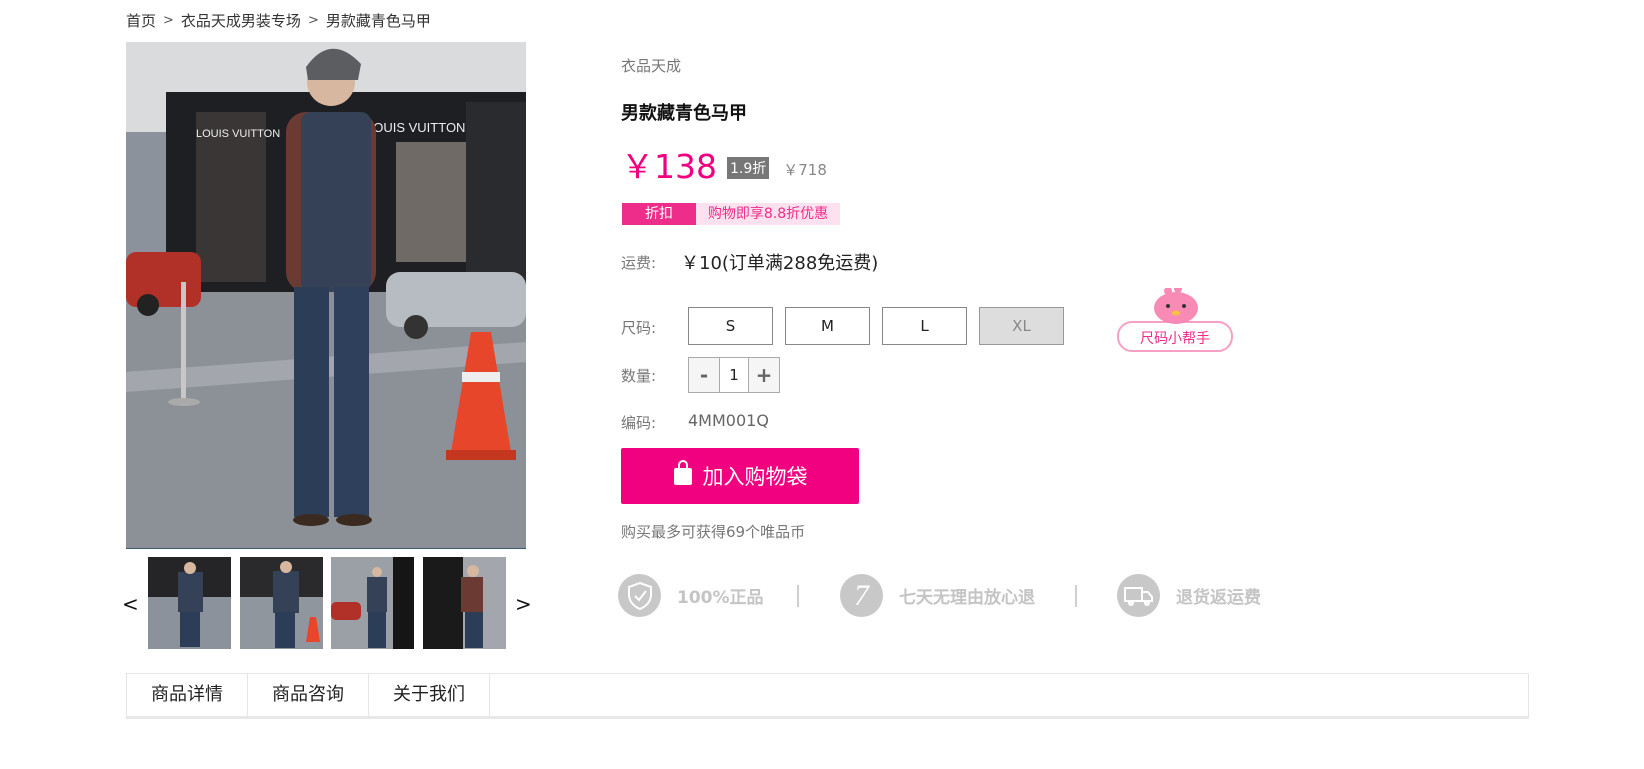  Describe the element at coordinates (1218, 598) in the screenshot. I see `guarantee-return-shipping-label: 退货返运费` at that location.